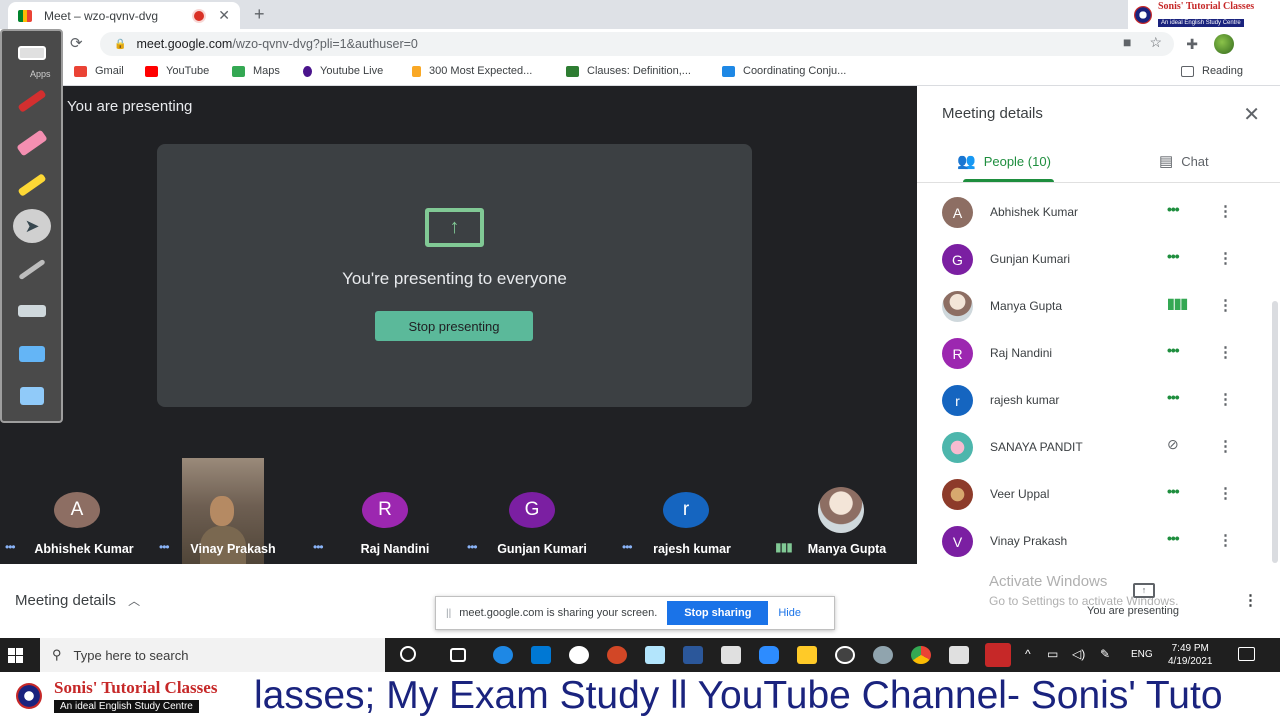  What do you see at coordinates (840, 511) in the screenshot?
I see `participant-tile: ▮▮▮ Manya Gupta` at bounding box center [840, 511].